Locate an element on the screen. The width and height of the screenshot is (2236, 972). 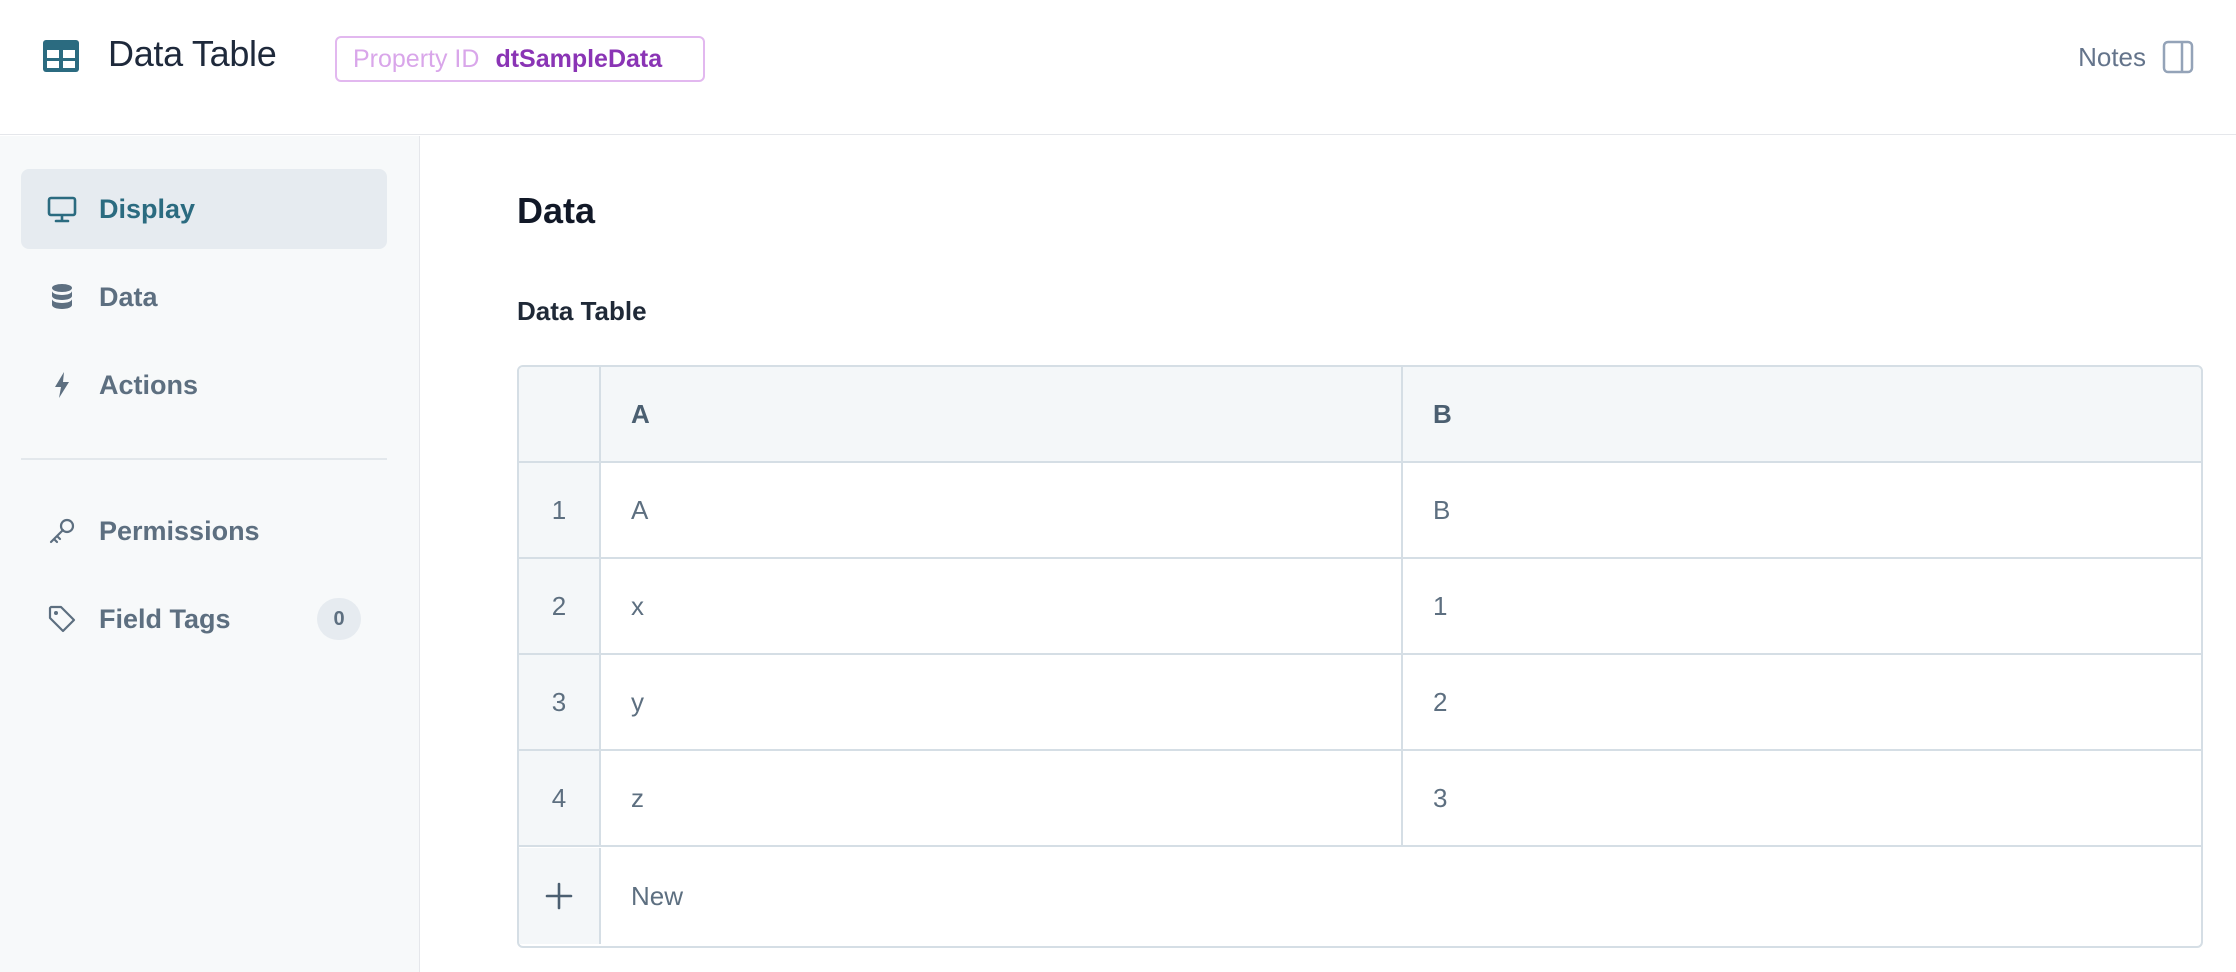
table-cell: 3 is located at coordinates (1802, 798).